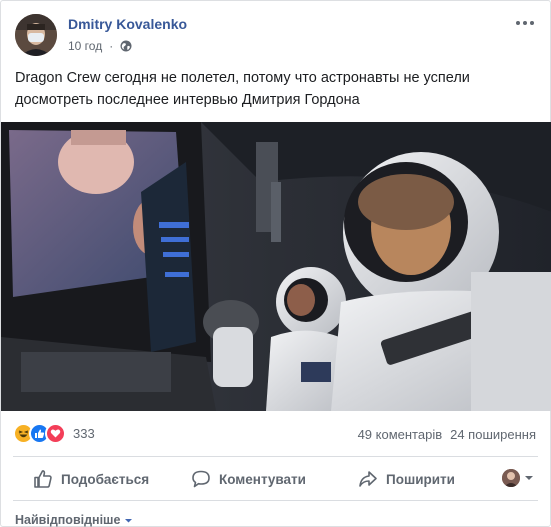 The image size is (551, 527). I want to click on comment-button: Коментувати, so click(248, 479).